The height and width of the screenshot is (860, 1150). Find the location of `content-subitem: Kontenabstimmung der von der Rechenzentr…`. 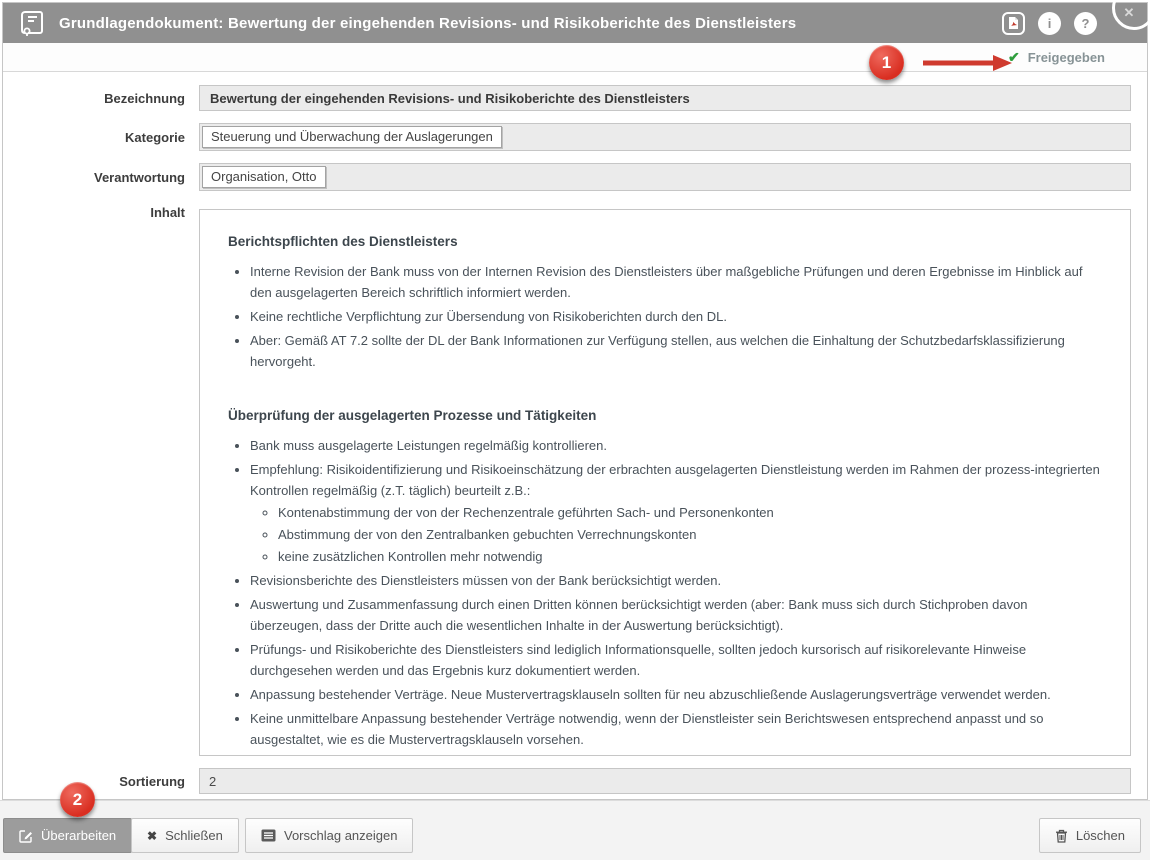

content-subitem: Kontenabstimmung der von der Rechenzentr… is located at coordinates (689, 512).